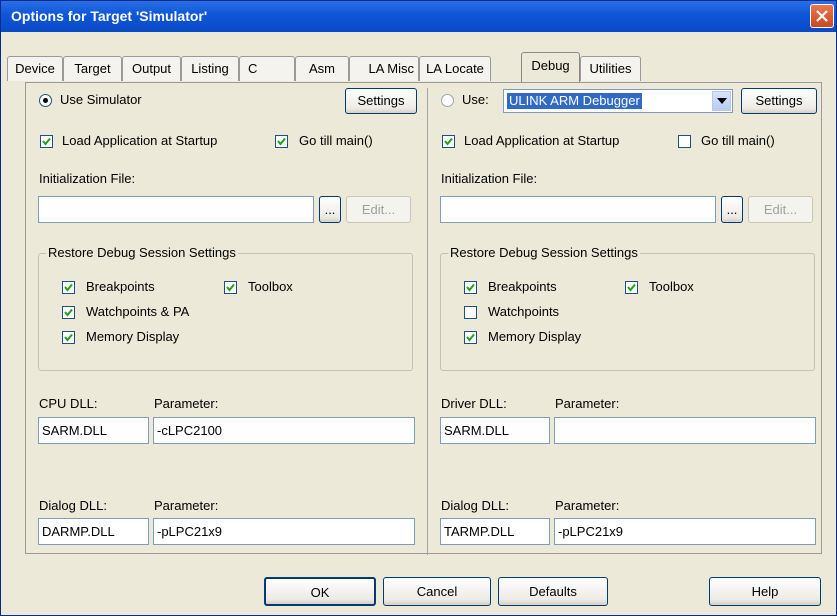 The image size is (837, 616). What do you see at coordinates (671, 286) in the screenshot?
I see `right-toolbox-label: Toolbox` at bounding box center [671, 286].